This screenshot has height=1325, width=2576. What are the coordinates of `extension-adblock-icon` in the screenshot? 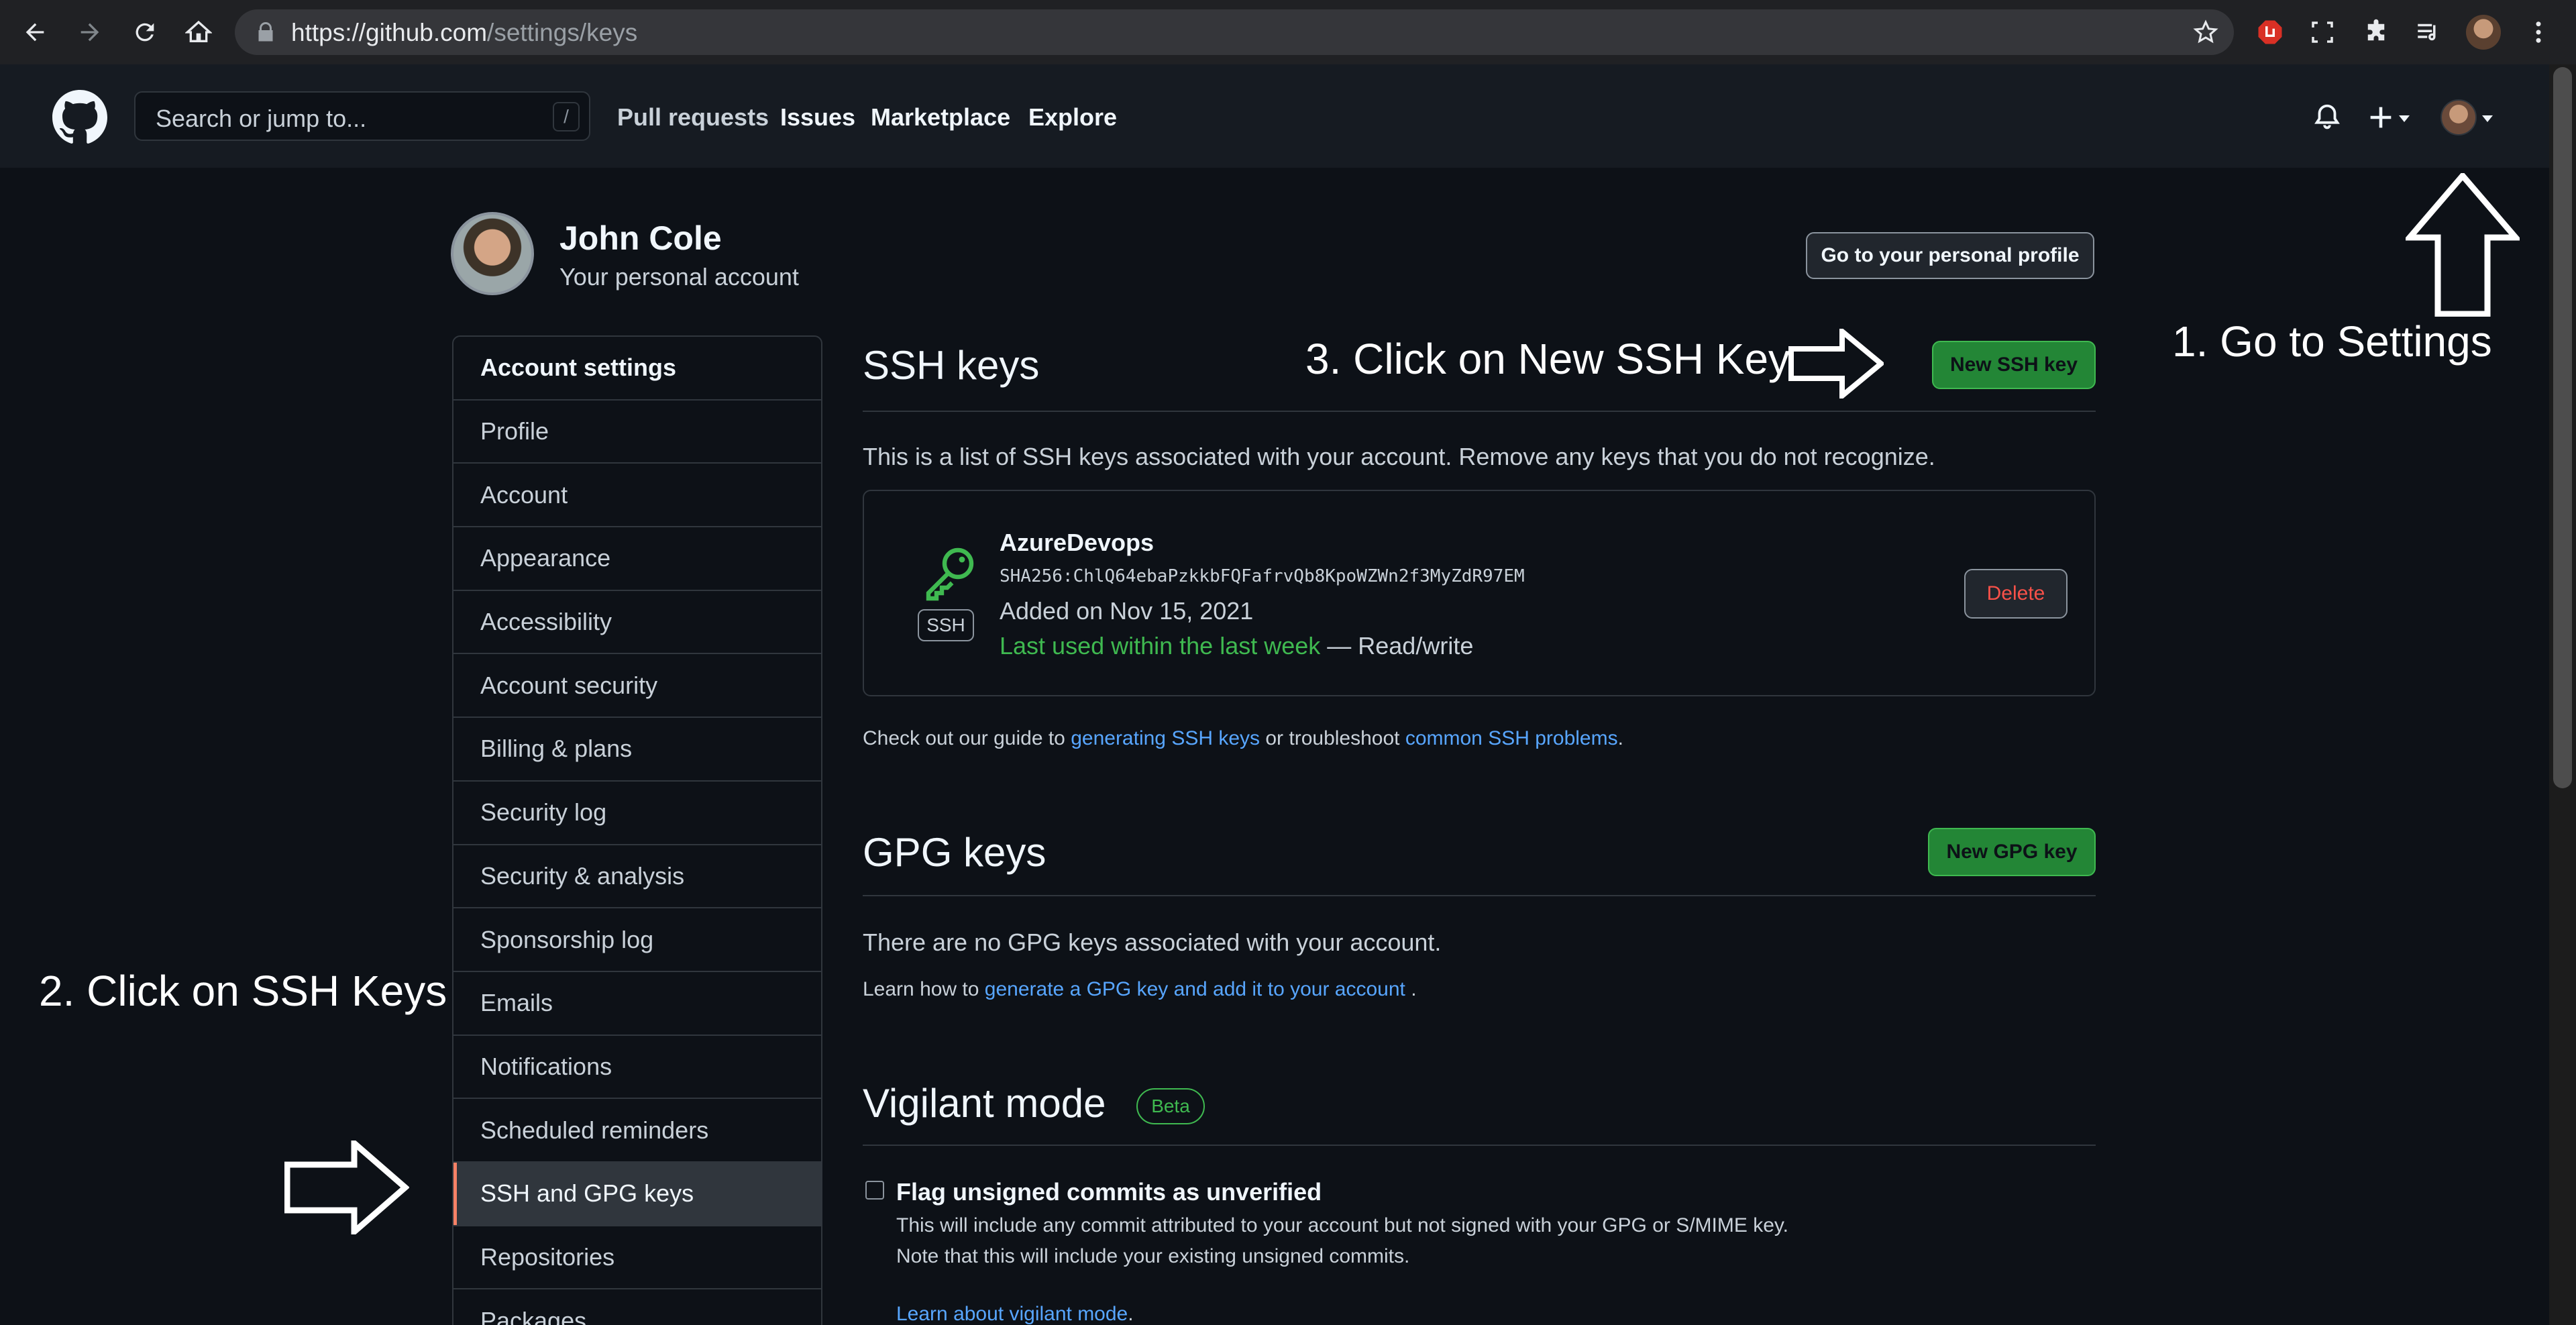 It's located at (2270, 32).